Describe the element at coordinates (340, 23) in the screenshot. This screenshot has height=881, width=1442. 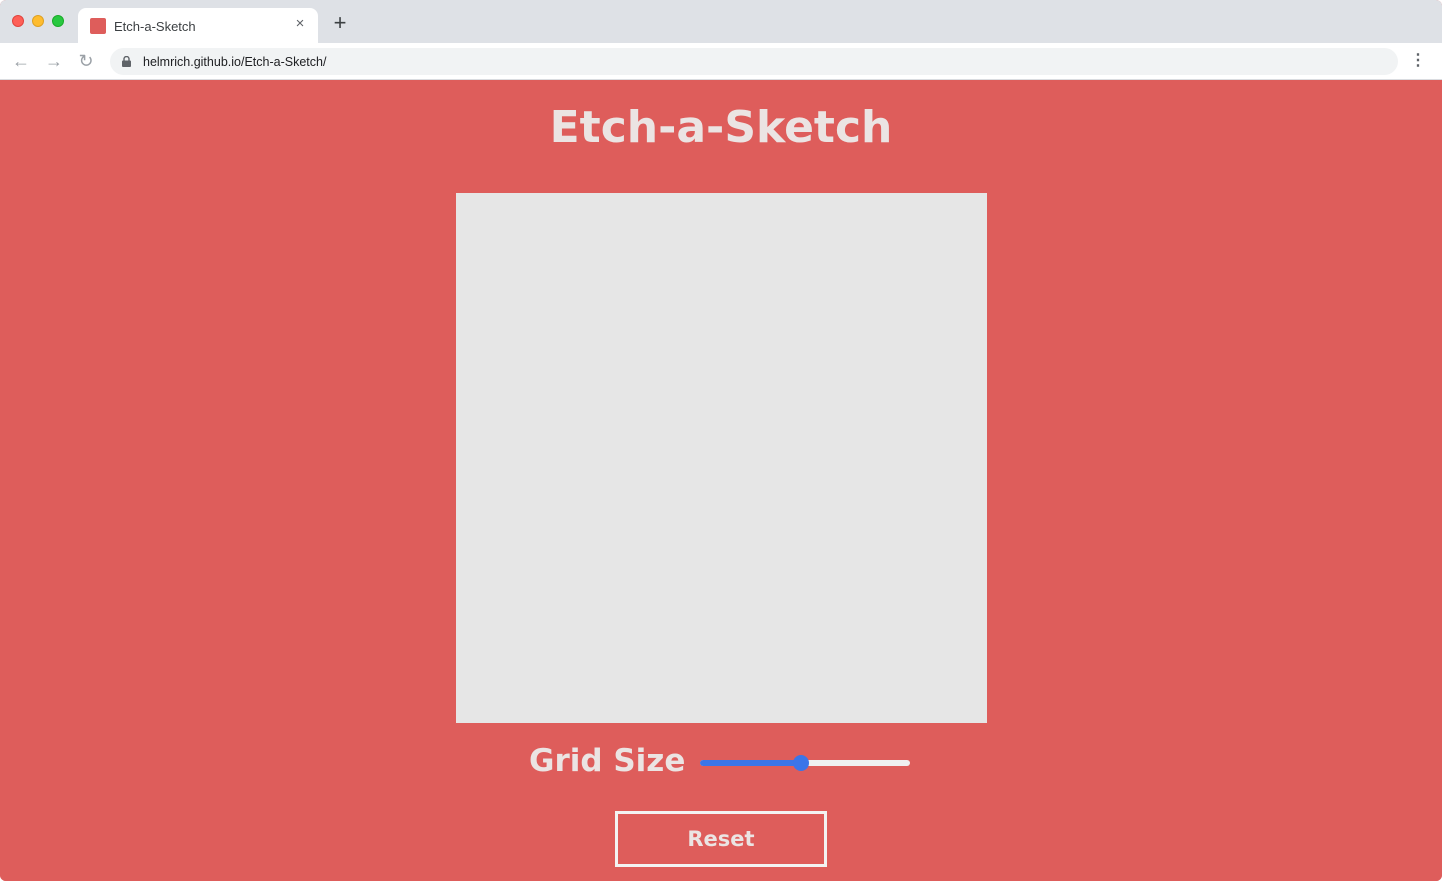
I see `new-tab-icon: +` at that location.